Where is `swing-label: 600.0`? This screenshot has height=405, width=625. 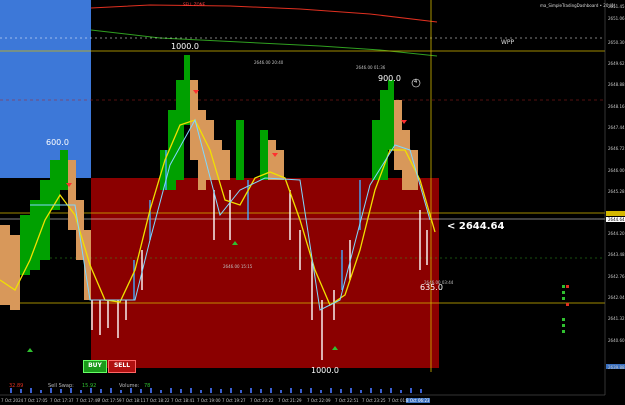
swing-label: 600.0 is located at coordinates (57, 142).